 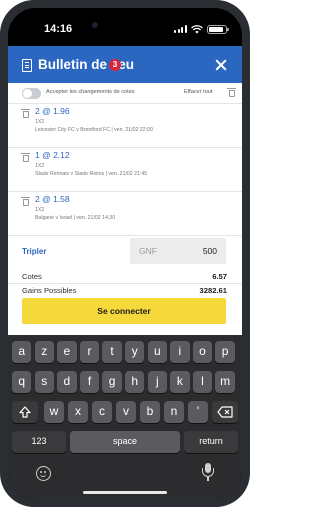 What do you see at coordinates (219, 276) in the screenshot?
I see `odds-value: 6.57` at bounding box center [219, 276].